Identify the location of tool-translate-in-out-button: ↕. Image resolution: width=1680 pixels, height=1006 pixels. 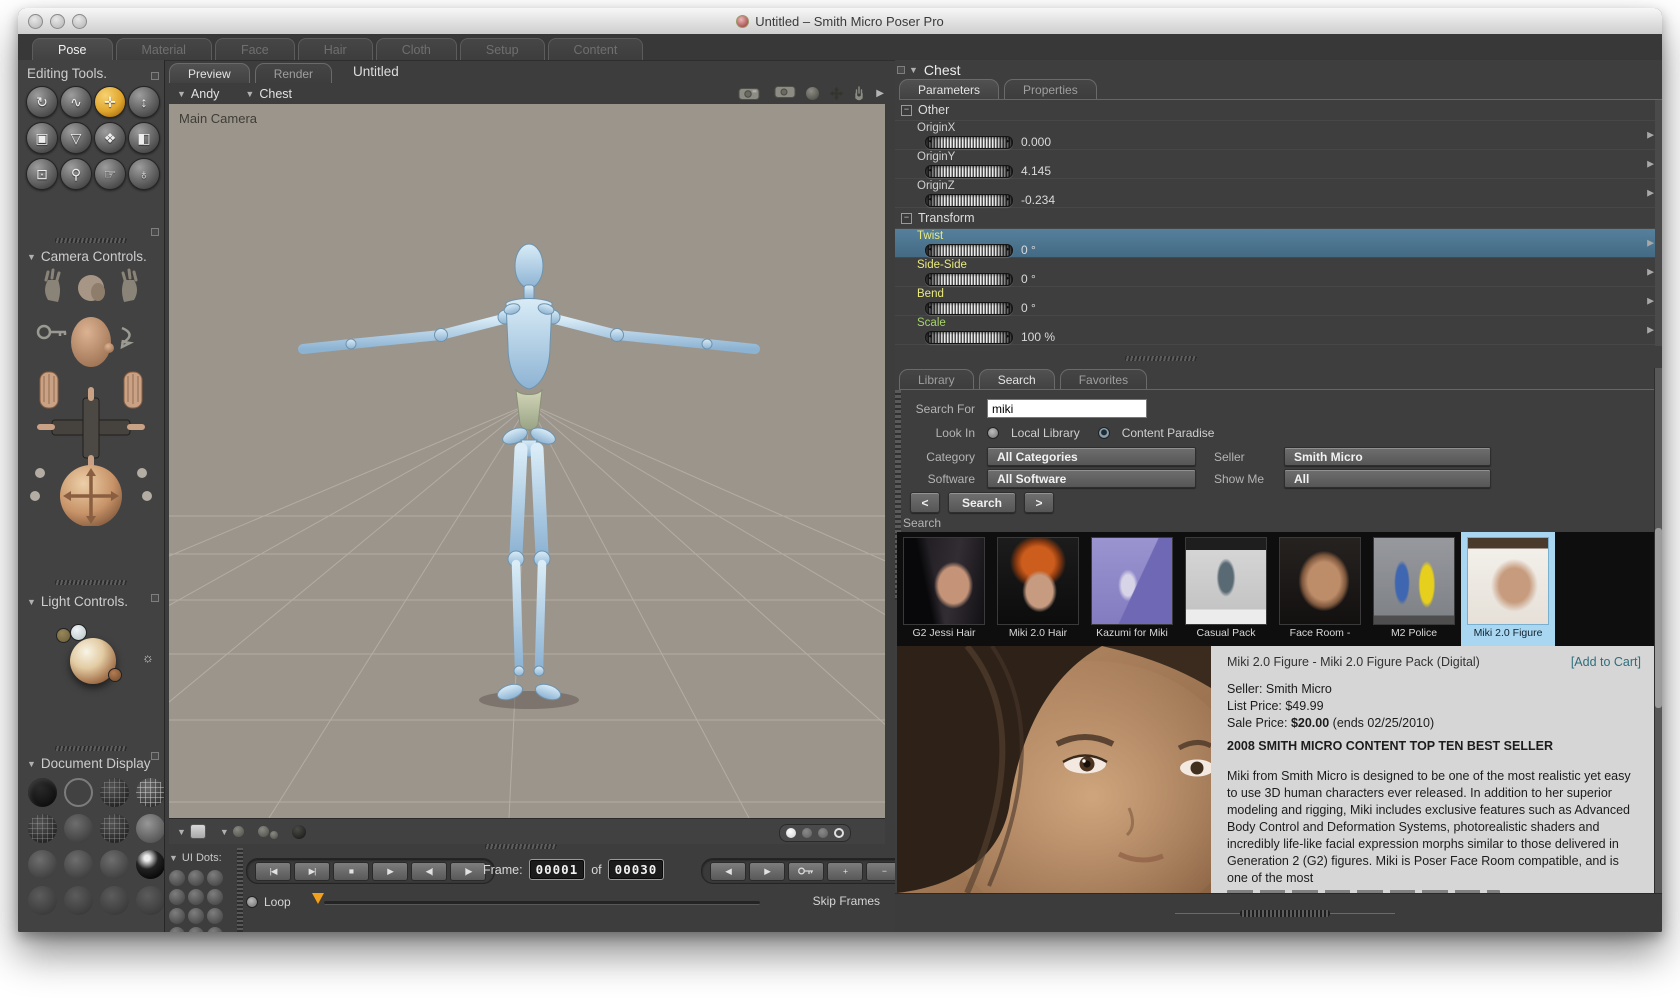
(144, 102).